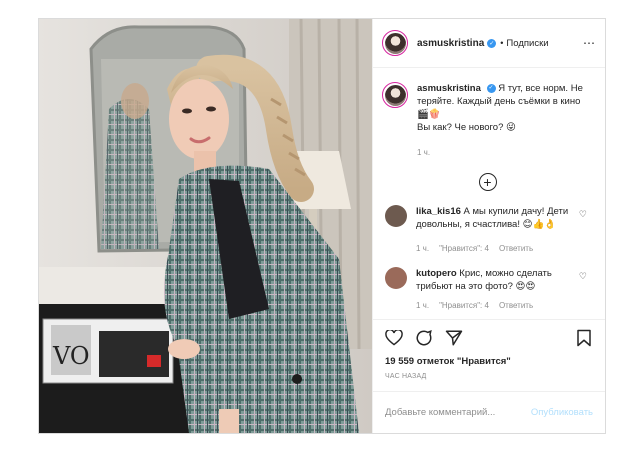 The width and height of the screenshot is (620, 459). Describe the element at coordinates (395, 43) in the screenshot. I see `author-avatar` at that location.